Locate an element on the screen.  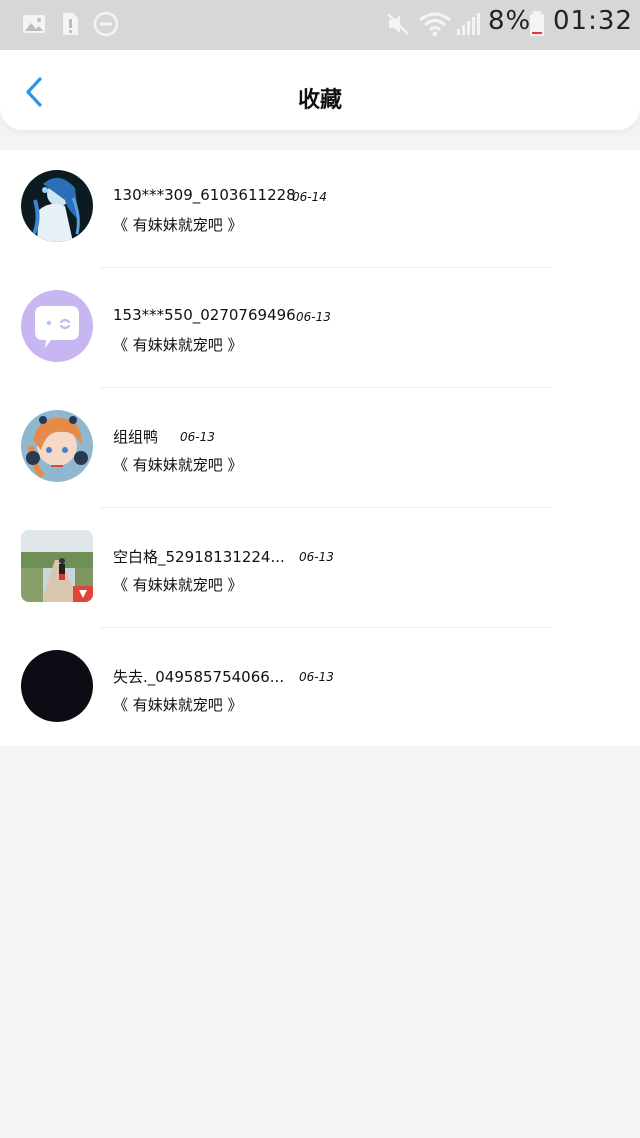
sim-alert-icon is located at coordinates (70, 24).